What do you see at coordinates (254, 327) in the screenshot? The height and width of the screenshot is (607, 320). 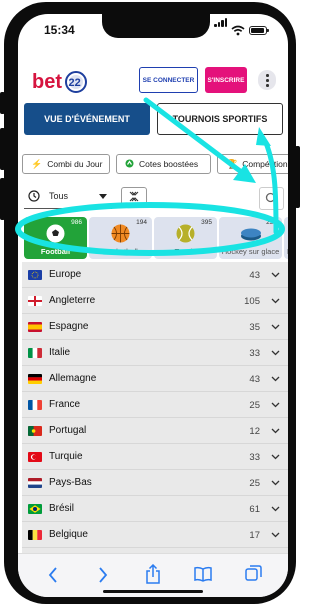 I see `country-count: 35` at bounding box center [254, 327].